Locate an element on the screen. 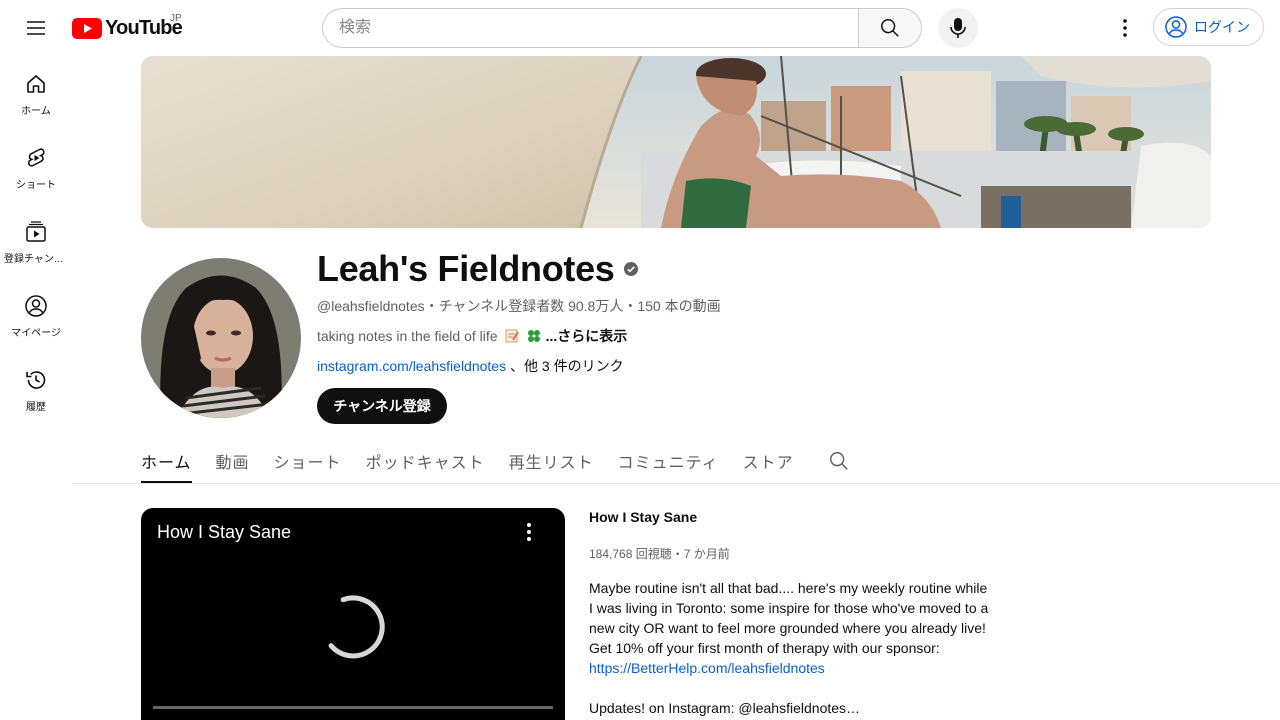  search-button is located at coordinates (890, 28).